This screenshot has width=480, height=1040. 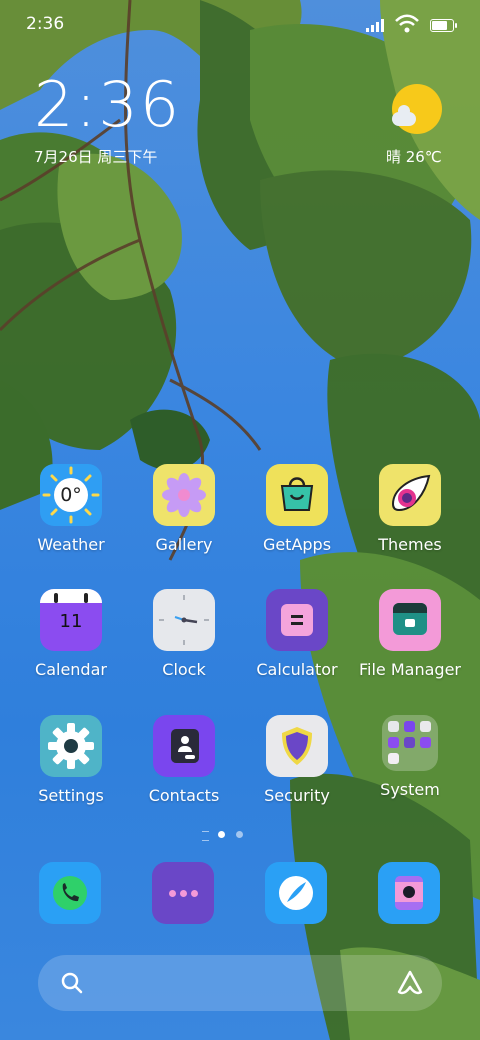 I want to click on search-icon, so click(x=72, y=983).